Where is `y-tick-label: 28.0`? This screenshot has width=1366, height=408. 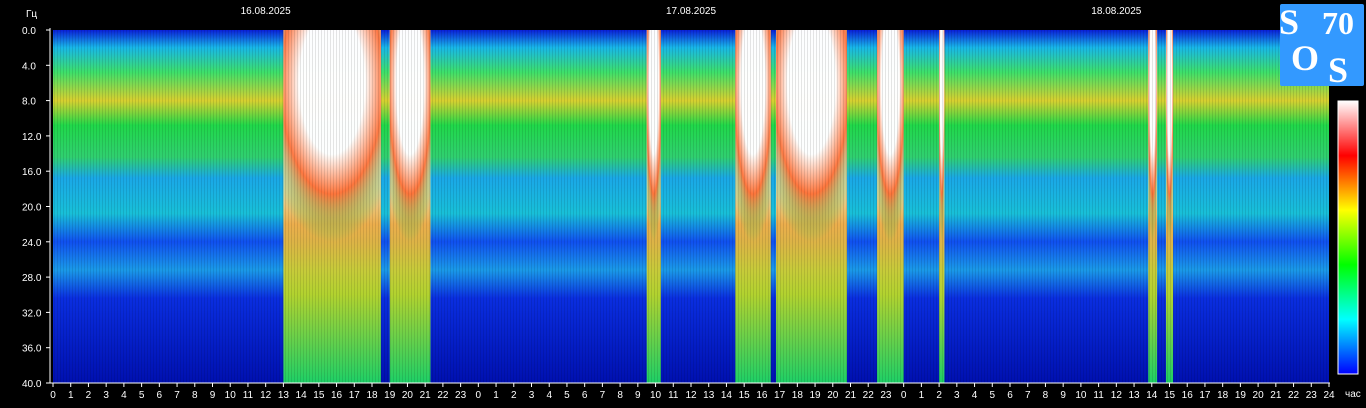
y-tick-label: 28.0 is located at coordinates (32, 278).